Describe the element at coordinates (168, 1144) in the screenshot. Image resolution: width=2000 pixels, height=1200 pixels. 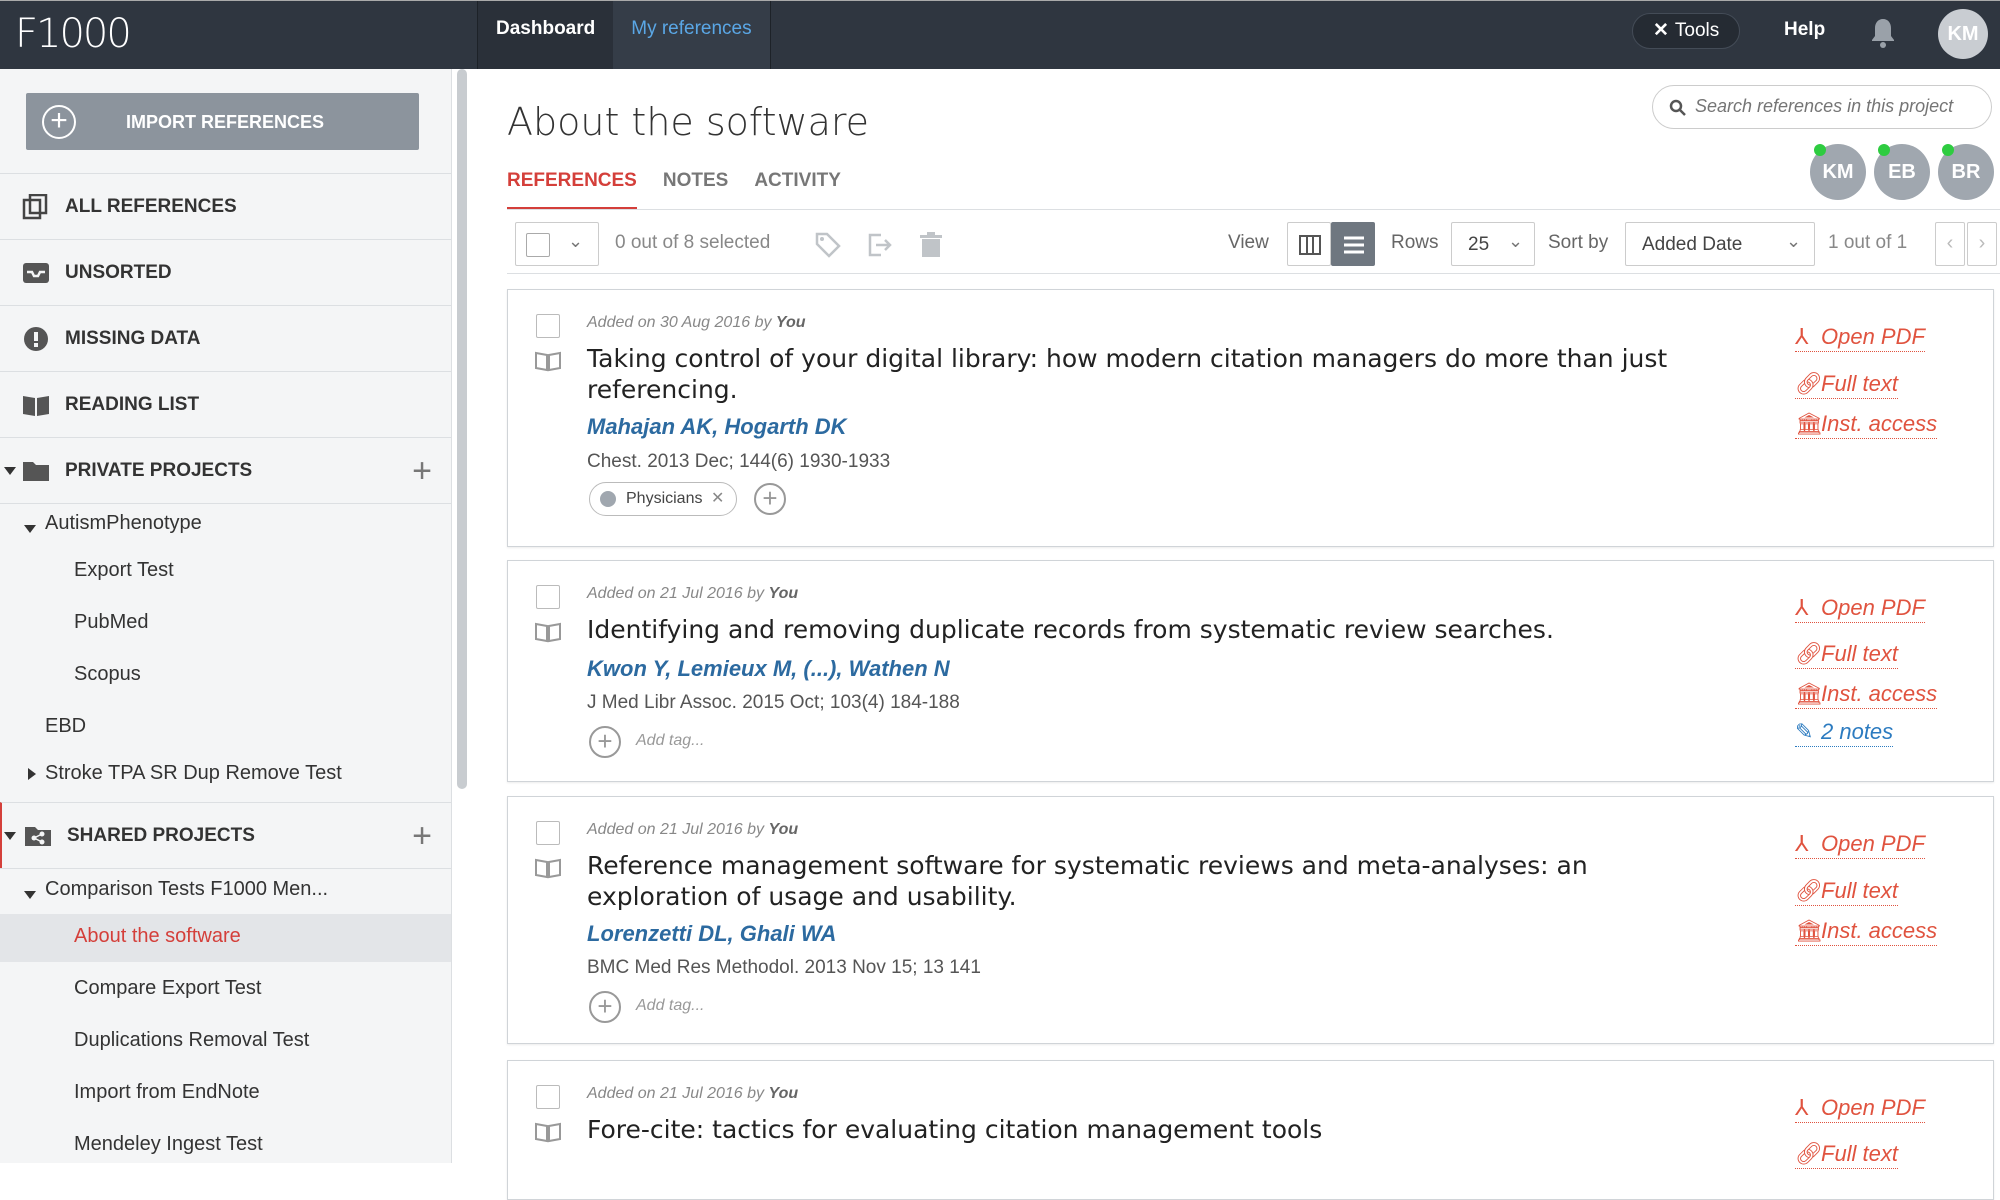
I see `tree-item-mendeley-ingest-test: Mendeley Ingest Test` at that location.